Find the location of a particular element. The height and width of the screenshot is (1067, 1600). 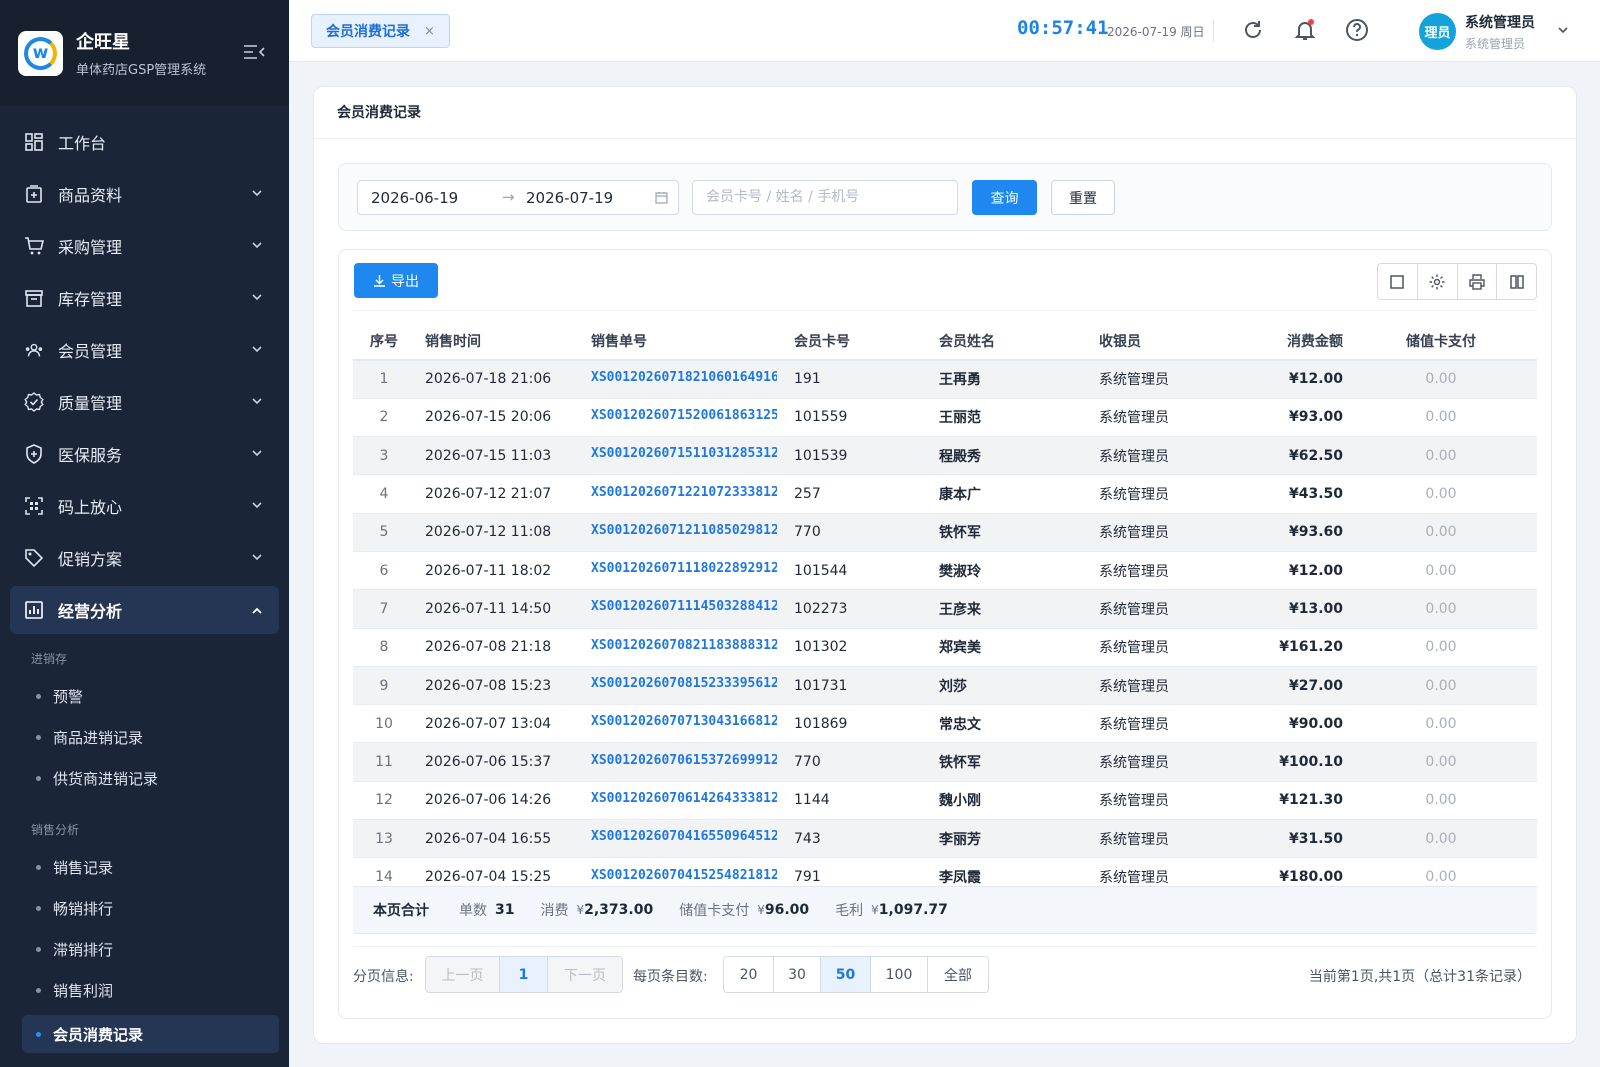

page-size-all: 全部 is located at coordinates (958, 974).